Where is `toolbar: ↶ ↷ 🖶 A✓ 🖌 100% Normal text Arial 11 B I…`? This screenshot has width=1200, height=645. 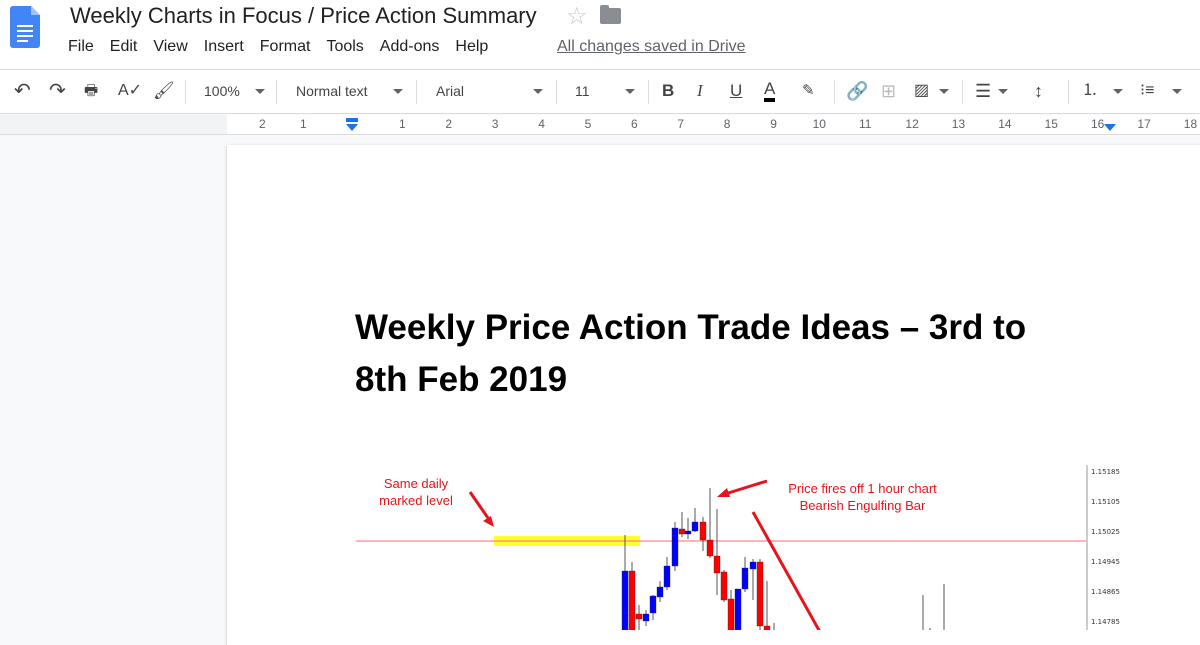
toolbar: ↶ ↷ 🖶 A✓ 🖌 100% Normal text Arial 11 B I… is located at coordinates (600, 91).